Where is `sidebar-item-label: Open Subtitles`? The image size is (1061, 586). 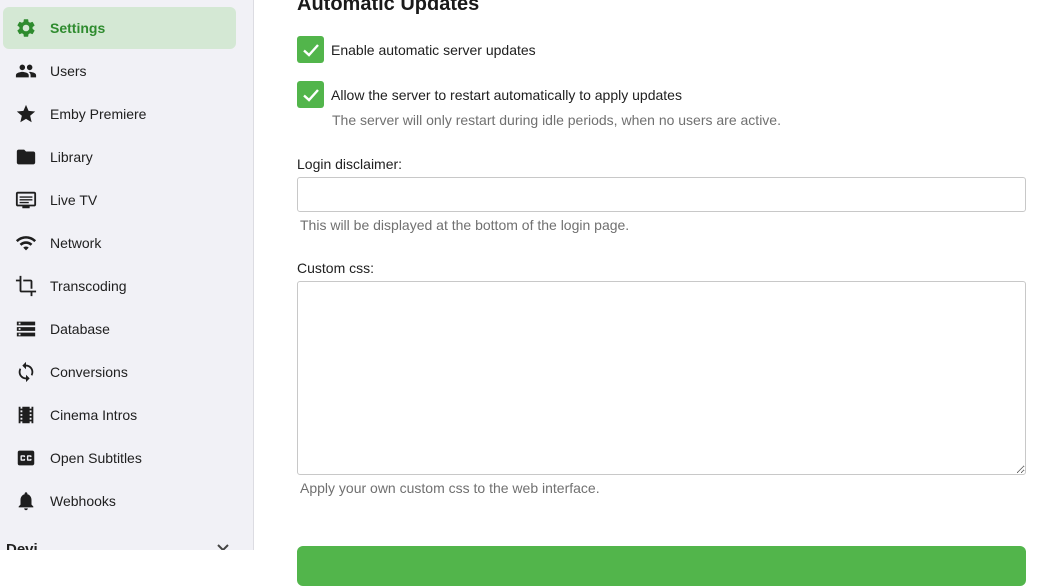 sidebar-item-label: Open Subtitles is located at coordinates (96, 458).